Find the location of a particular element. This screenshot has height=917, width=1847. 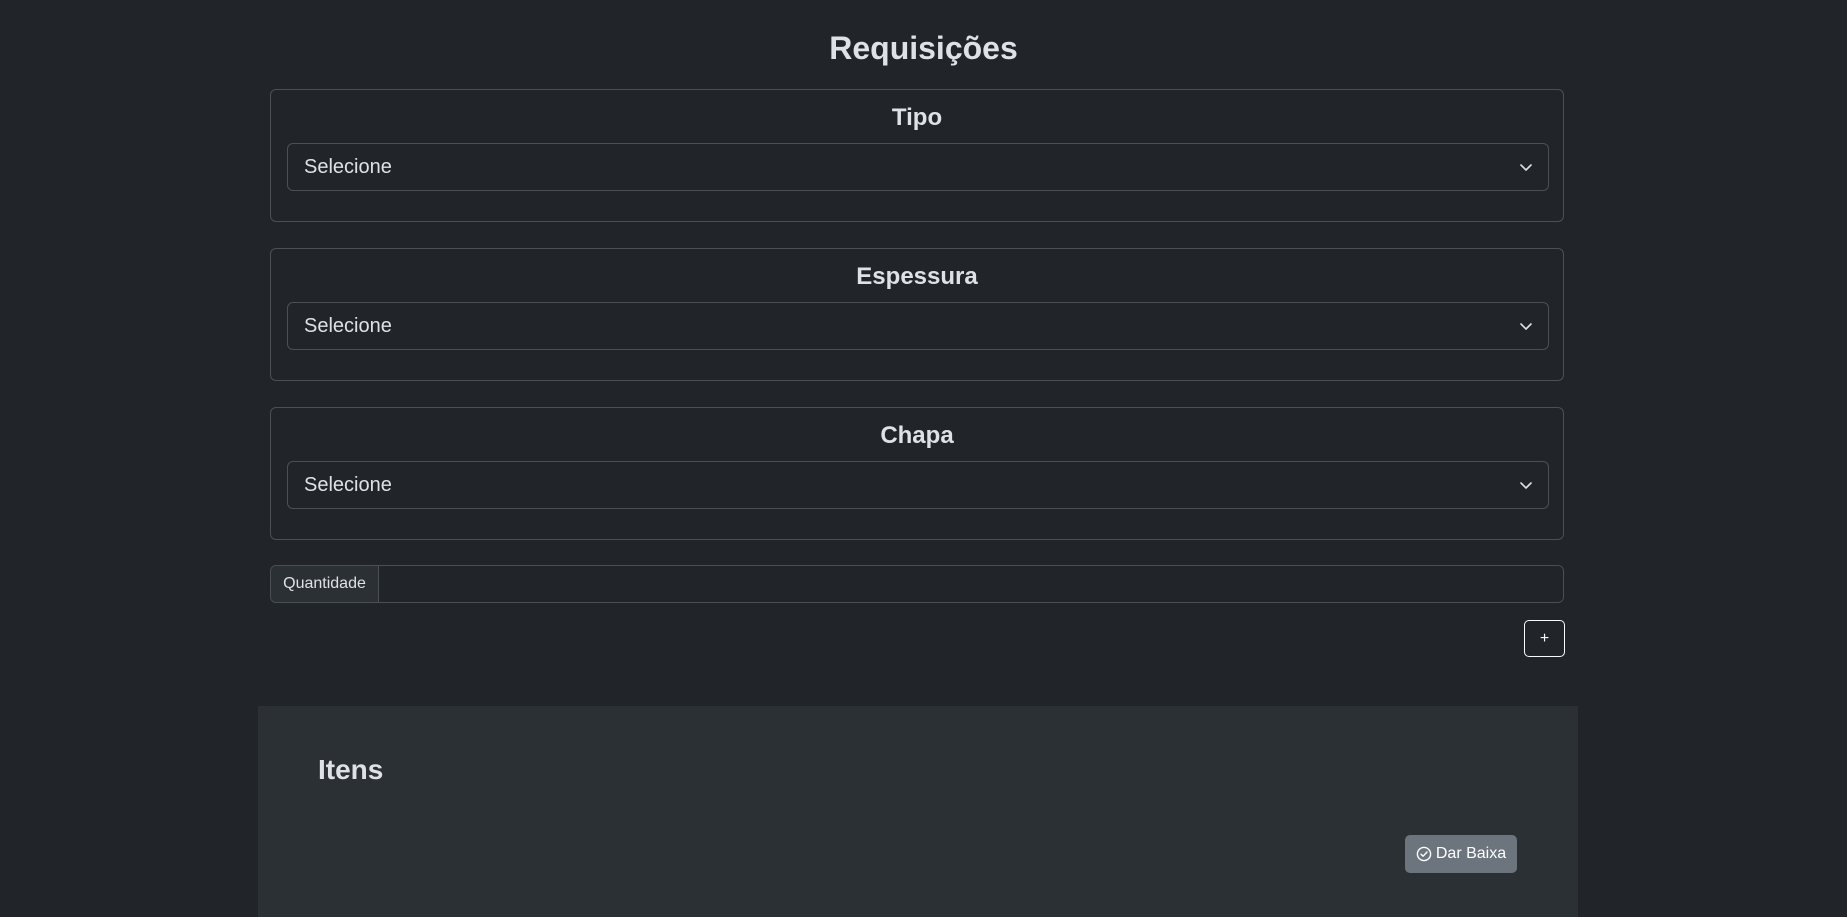

tipo-select: Selecione is located at coordinates (918, 167).